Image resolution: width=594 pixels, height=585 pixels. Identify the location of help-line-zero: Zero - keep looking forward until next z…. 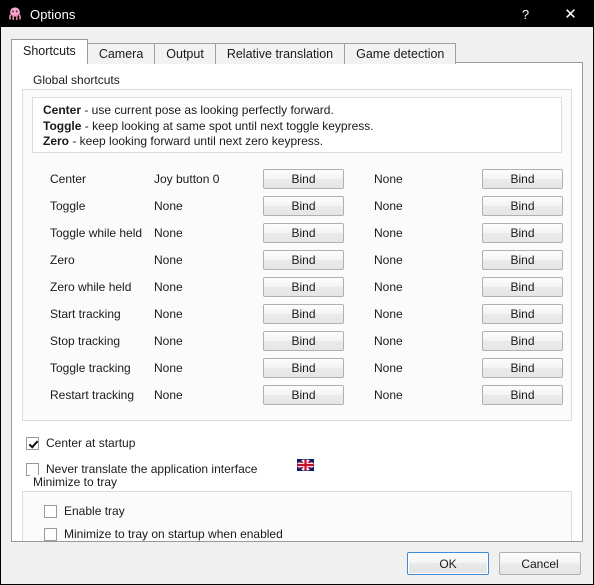
(297, 142).